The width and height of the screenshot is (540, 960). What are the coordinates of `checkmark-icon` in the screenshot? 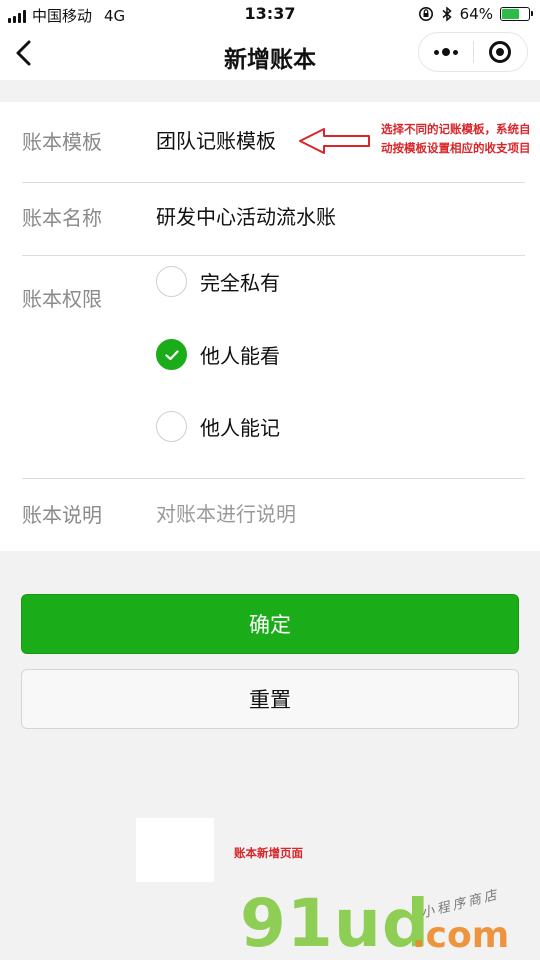 It's located at (171, 354).